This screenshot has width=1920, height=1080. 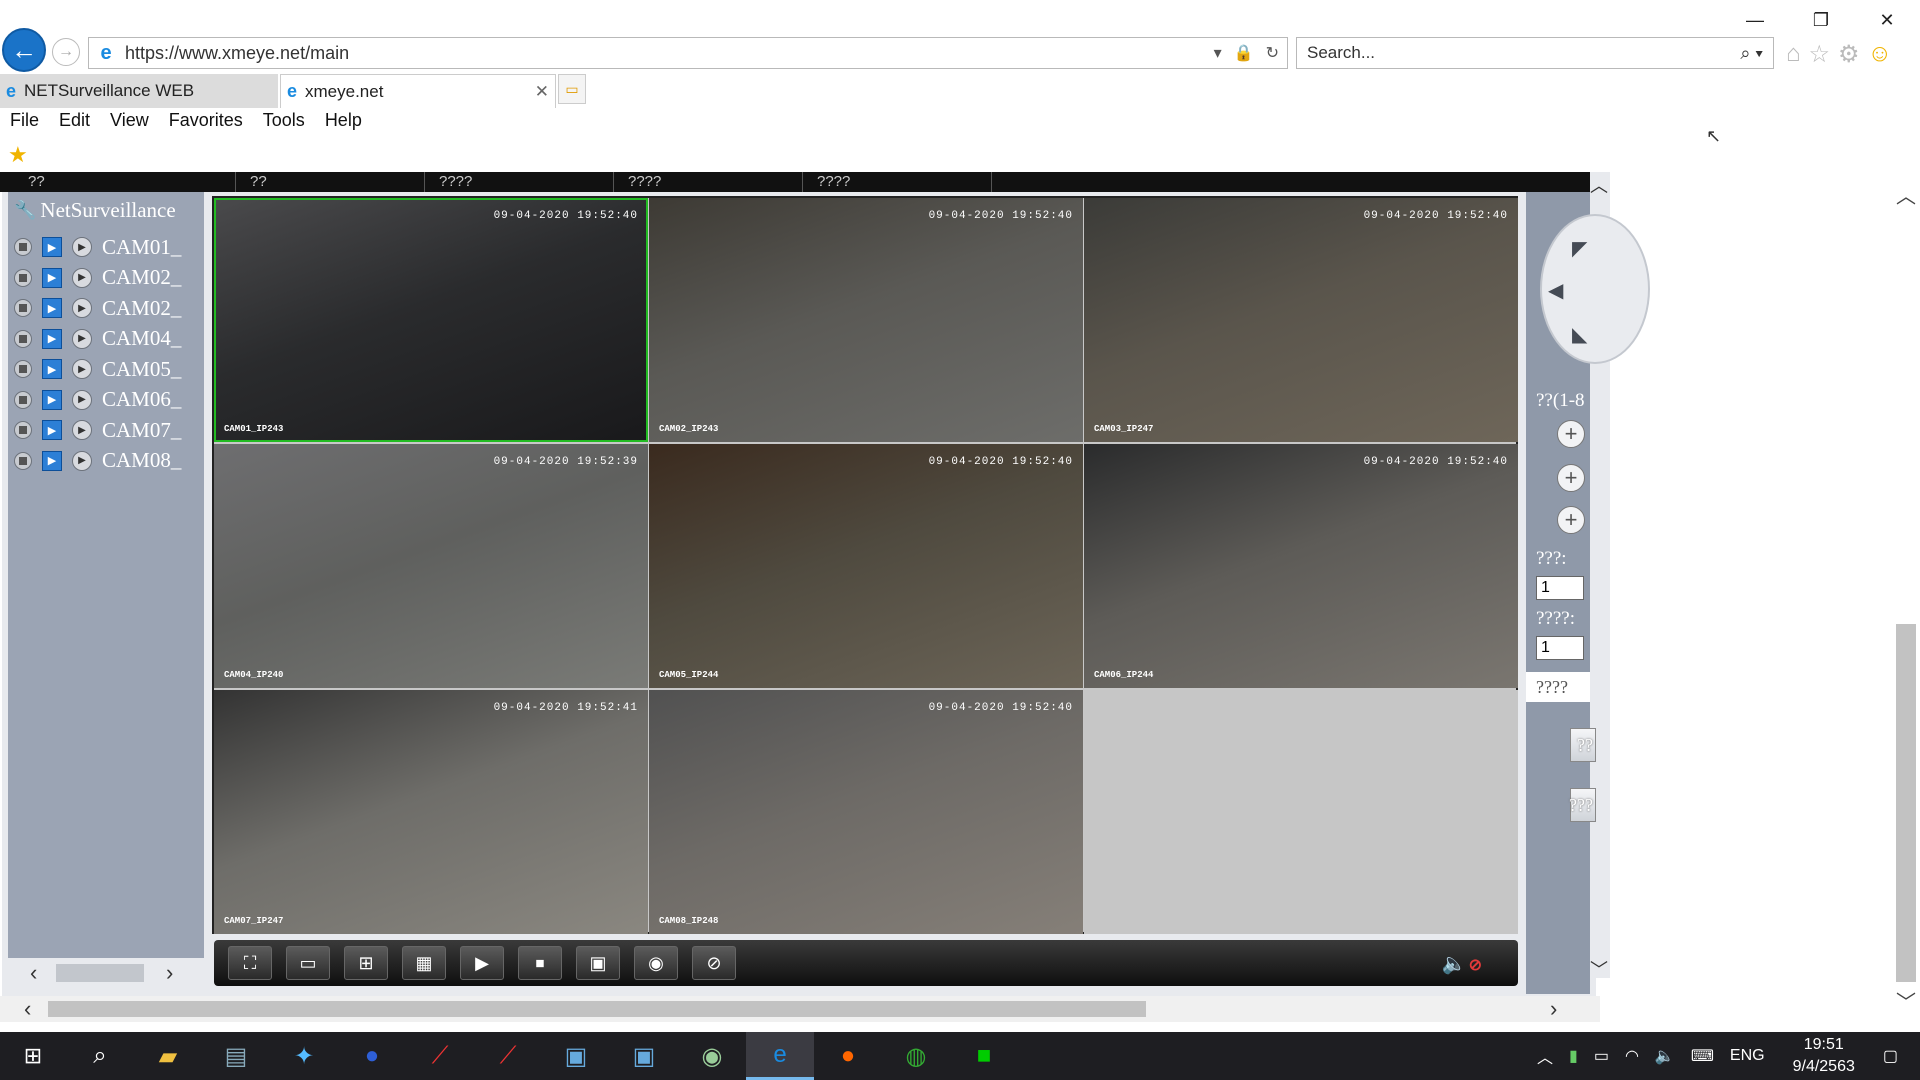 I want to click on tab-xmeye: e xmeye.net ✕, so click(x=418, y=91).